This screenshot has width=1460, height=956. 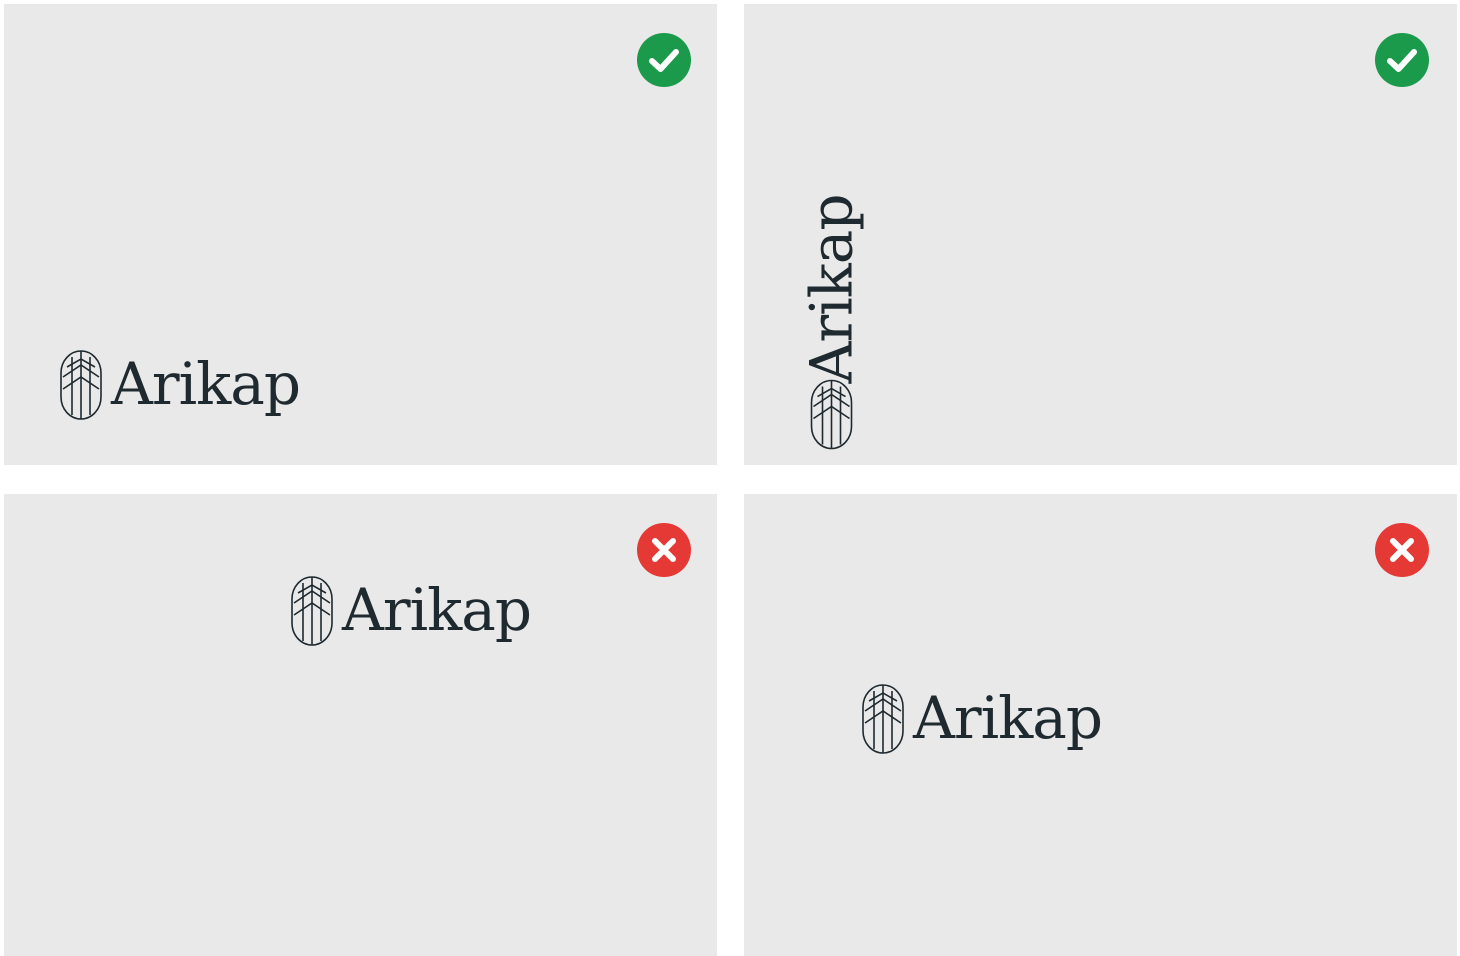 I want to click on arikap-logo-vertical: Arikap, so click(x=832, y=322).